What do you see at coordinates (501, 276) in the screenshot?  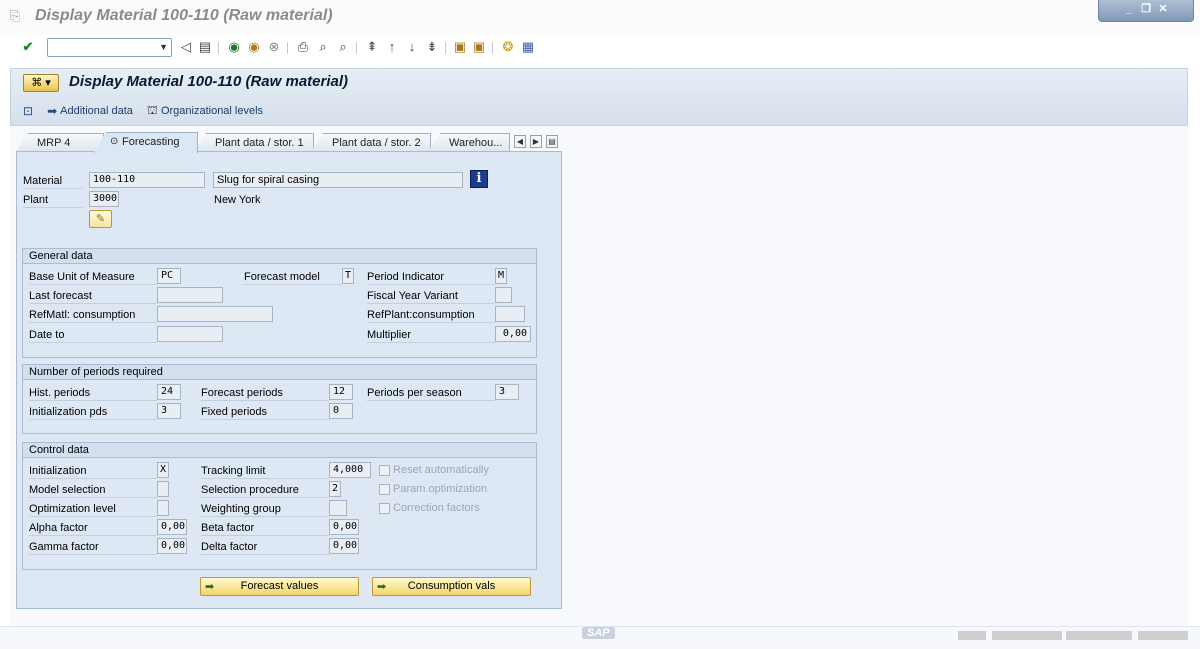 I see `period-indicator-field: M` at bounding box center [501, 276].